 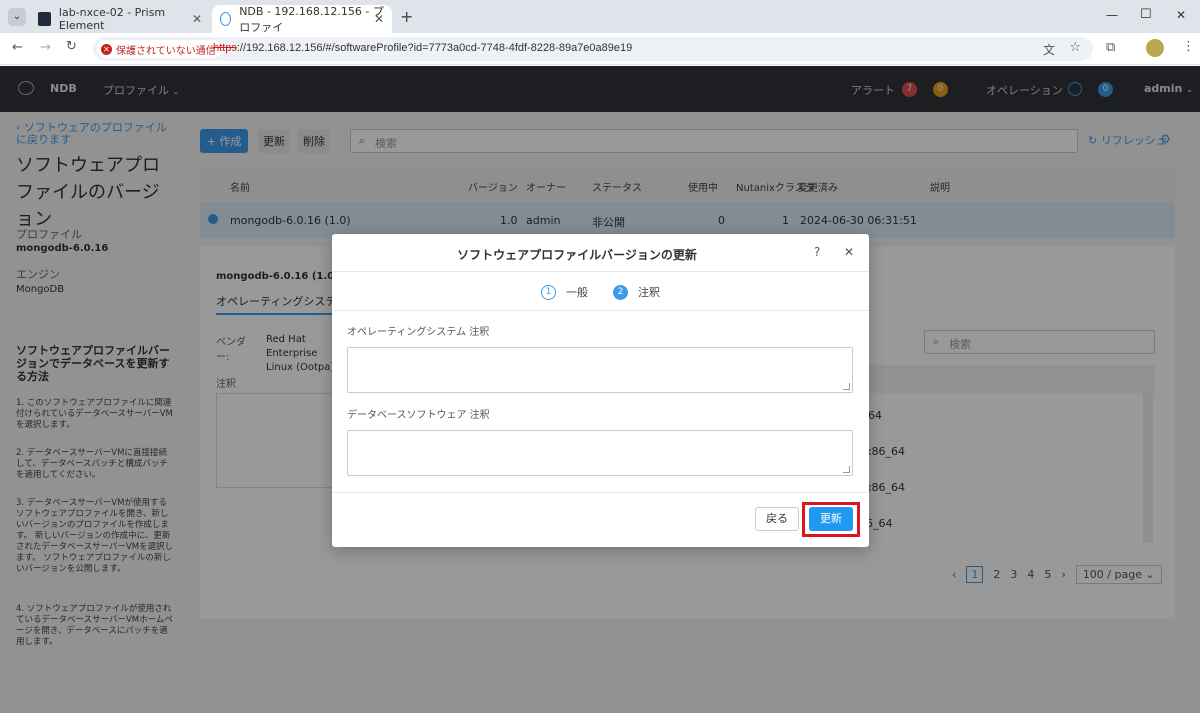 What do you see at coordinates (71, 46) in the screenshot?
I see `reload-icon: ↻` at bounding box center [71, 46].